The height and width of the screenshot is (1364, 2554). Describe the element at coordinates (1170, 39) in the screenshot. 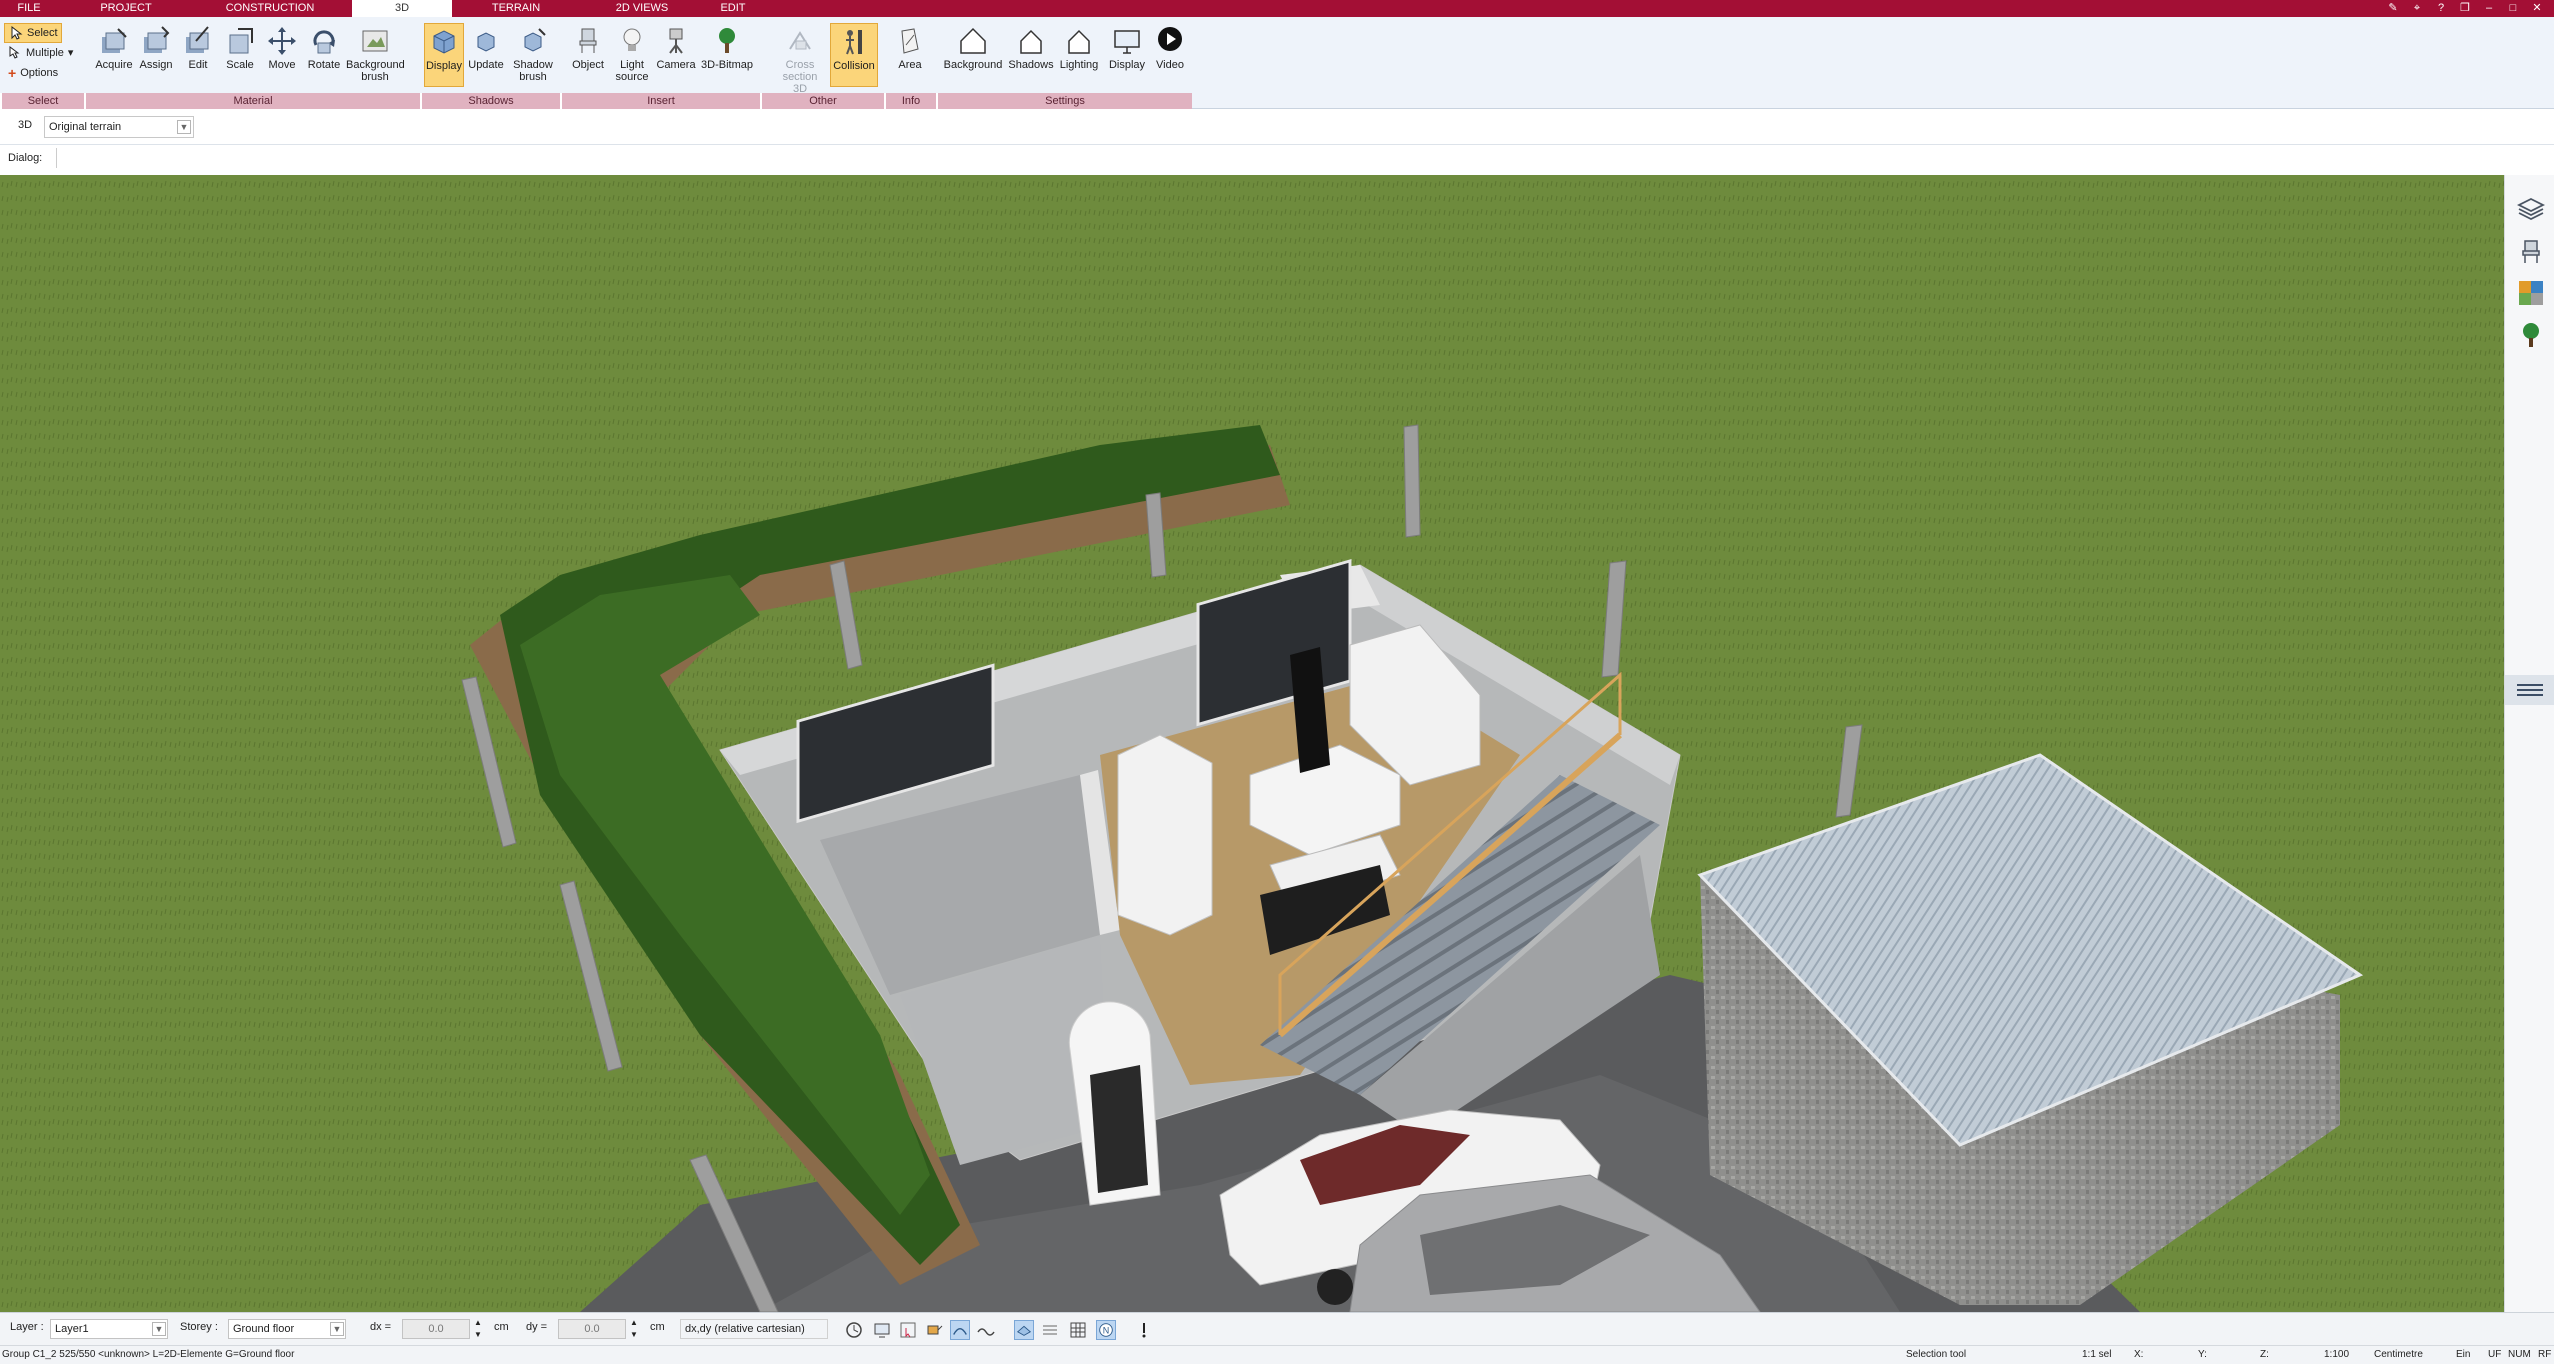

I see `video-play-icon` at that location.